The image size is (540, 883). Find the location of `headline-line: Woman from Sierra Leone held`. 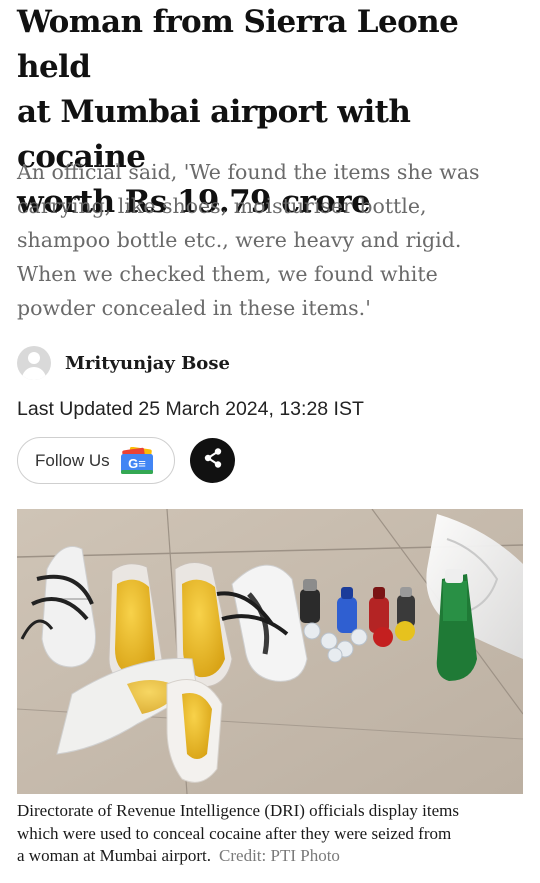

headline-line: Woman from Sierra Leone held is located at coordinates (238, 44).